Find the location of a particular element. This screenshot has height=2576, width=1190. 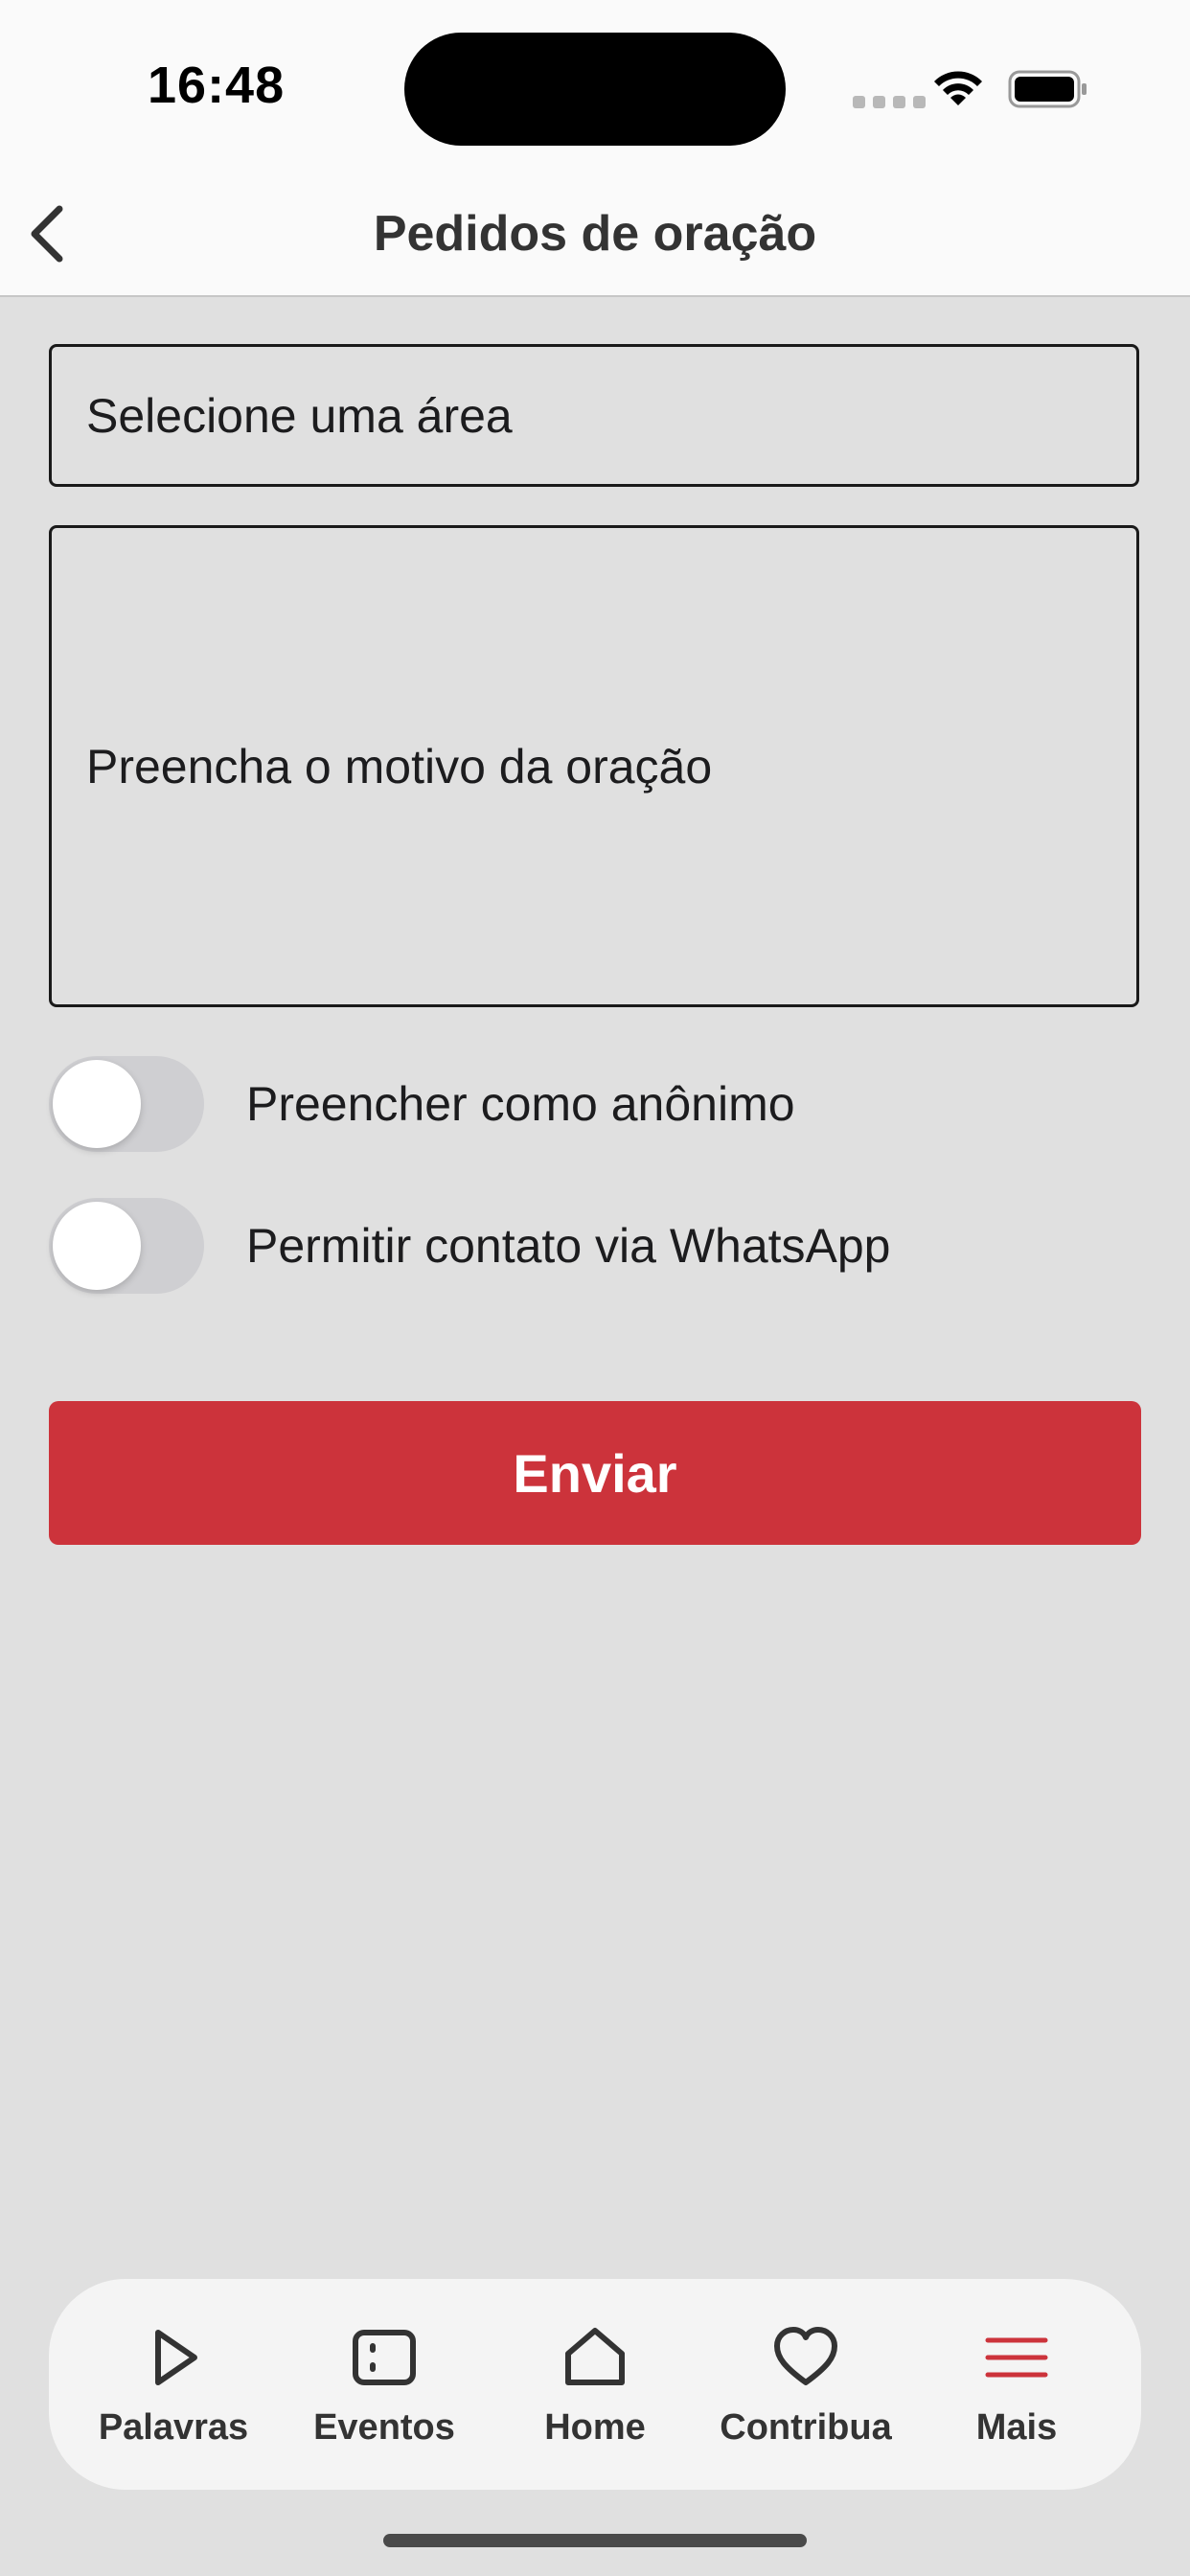

send-button: Enviar is located at coordinates (595, 1473).